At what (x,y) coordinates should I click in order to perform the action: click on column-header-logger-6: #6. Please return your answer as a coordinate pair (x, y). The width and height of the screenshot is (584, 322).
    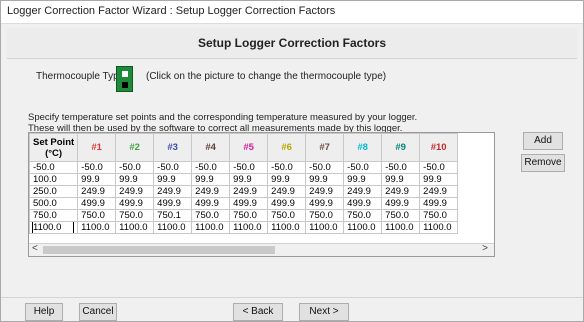
    Looking at the image, I should click on (287, 147).